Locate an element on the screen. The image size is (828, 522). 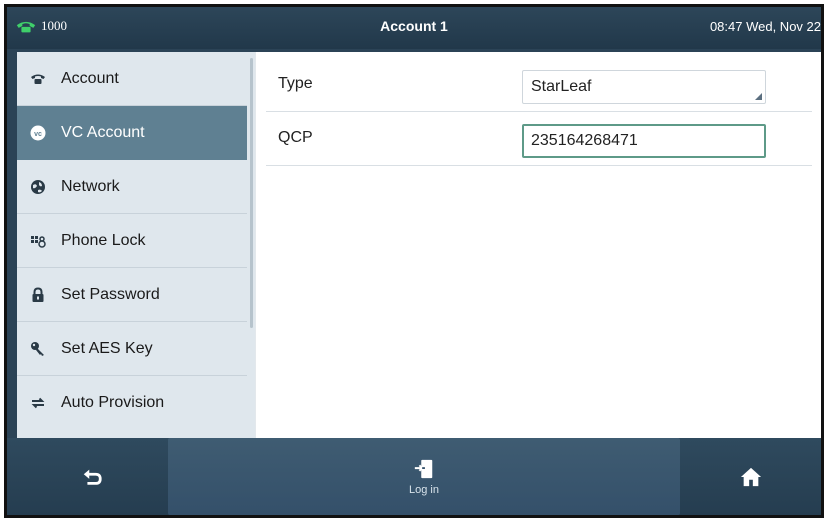
menu-item-label: Account is located at coordinates (90, 78).